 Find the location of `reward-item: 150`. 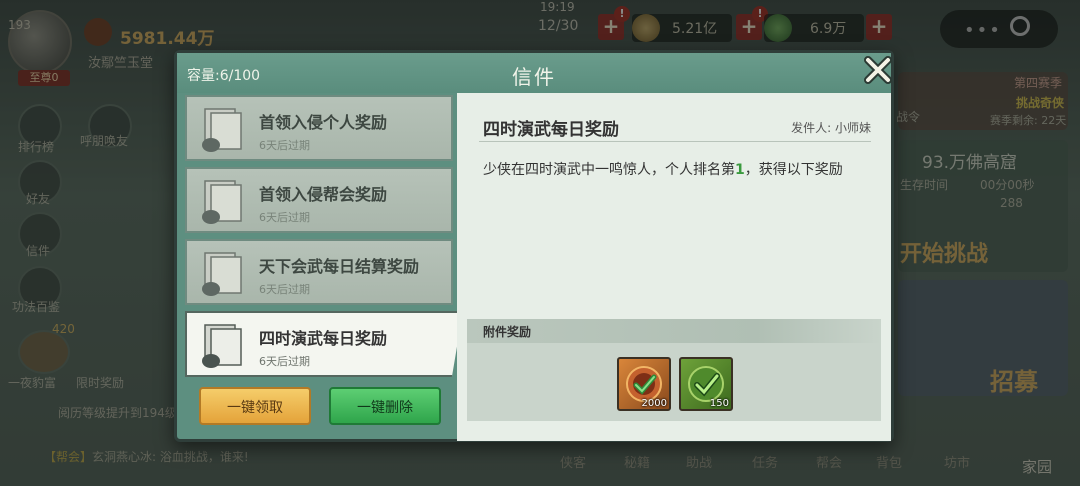

reward-item: 150 is located at coordinates (706, 384).